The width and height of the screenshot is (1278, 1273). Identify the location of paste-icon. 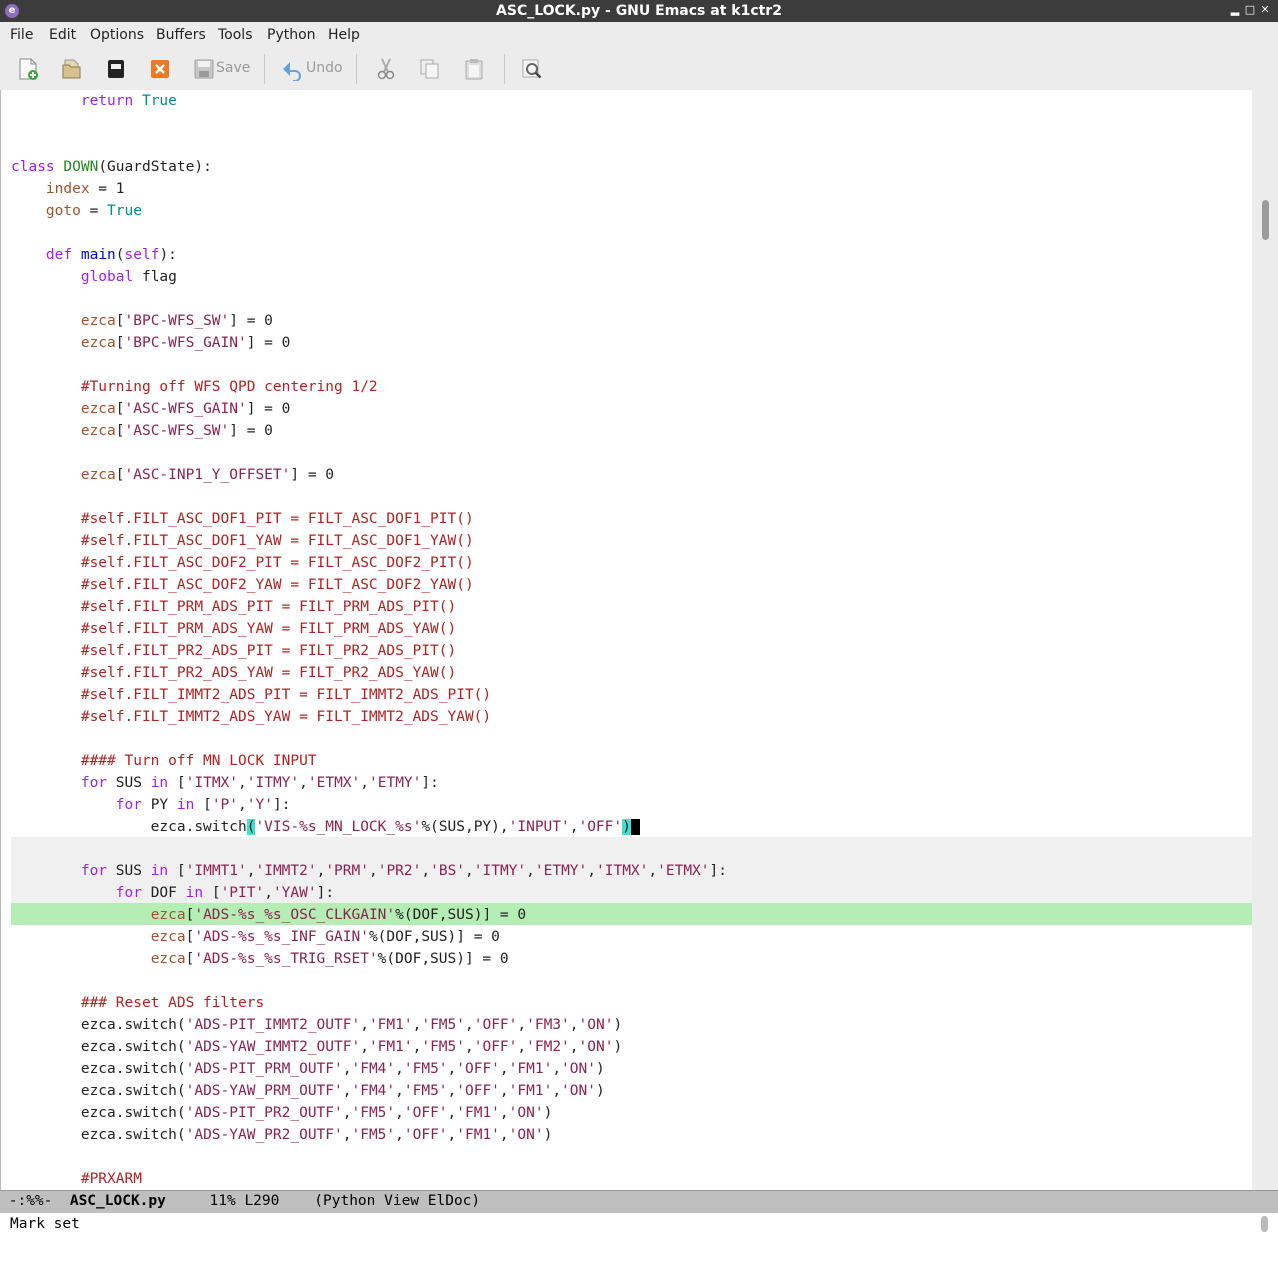
(474, 69).